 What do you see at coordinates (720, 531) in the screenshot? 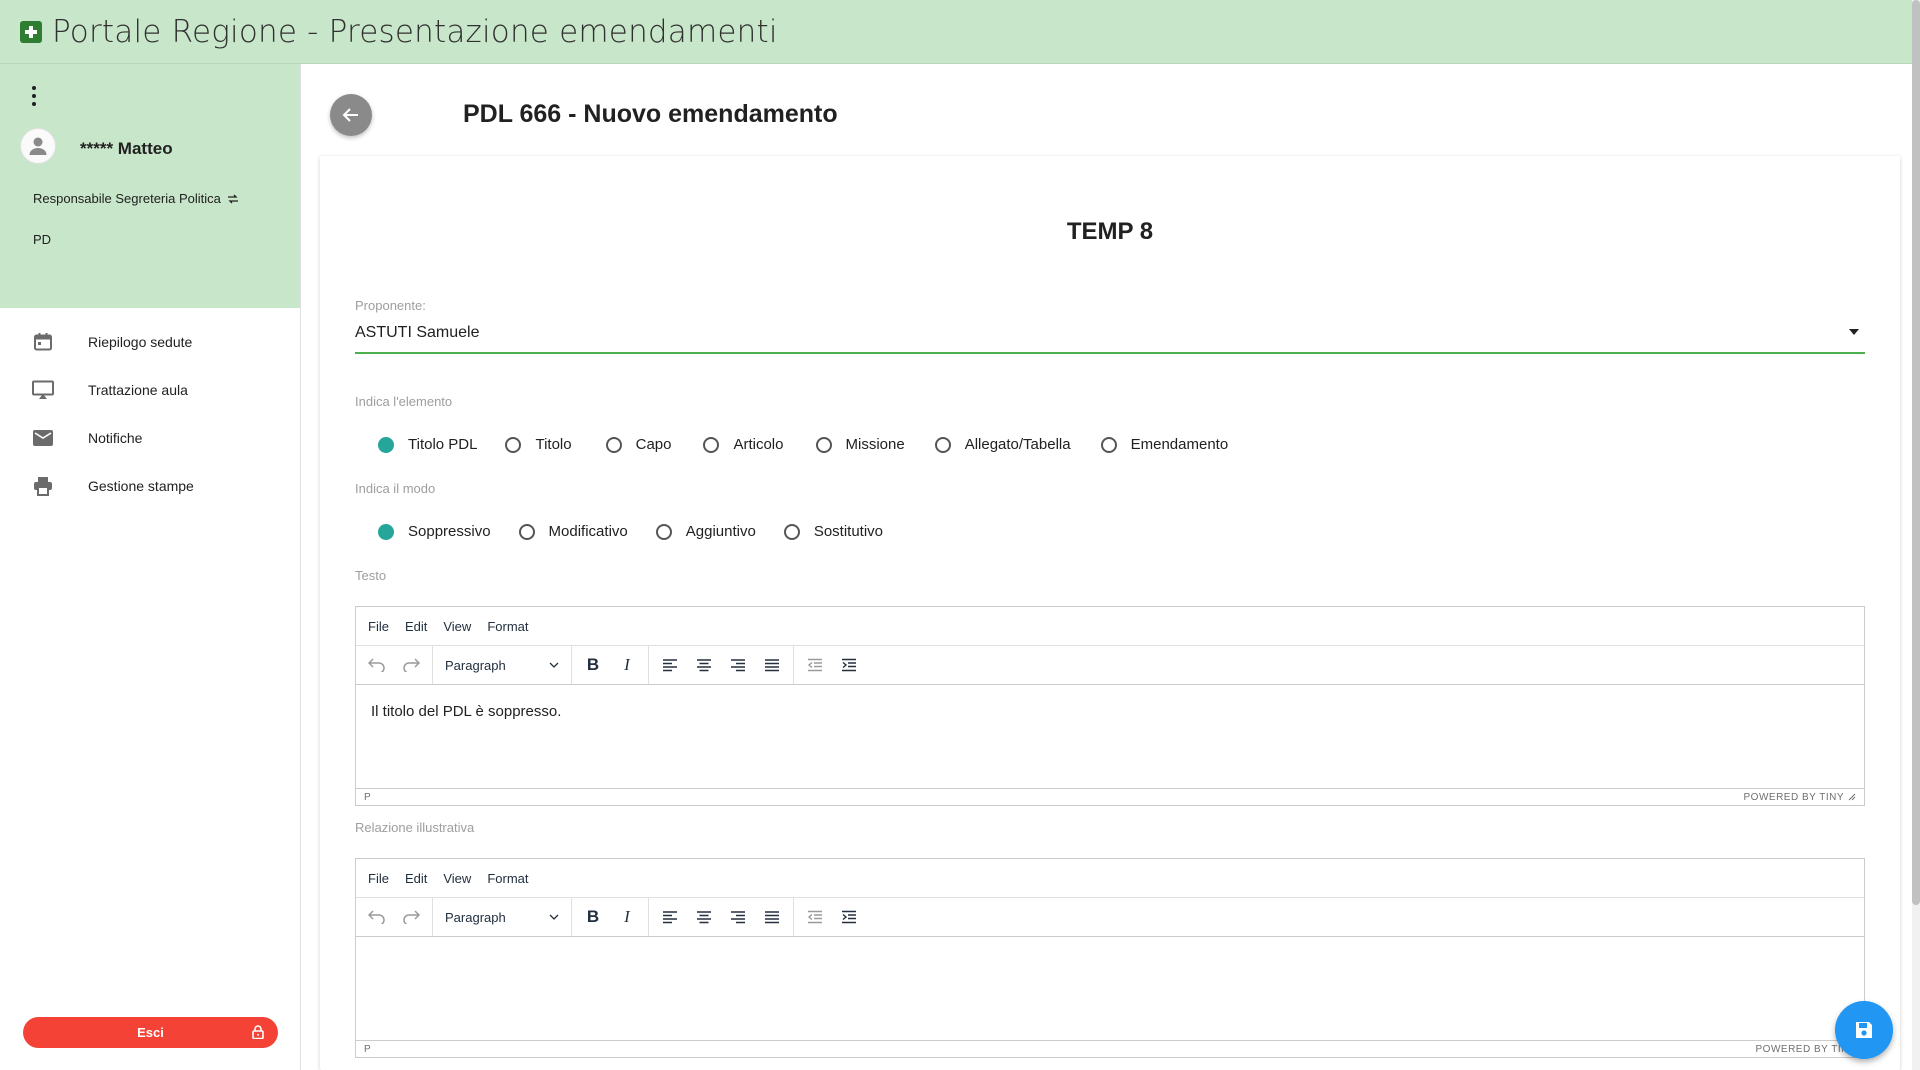
I see `radio-label: Aggiuntivo` at bounding box center [720, 531].